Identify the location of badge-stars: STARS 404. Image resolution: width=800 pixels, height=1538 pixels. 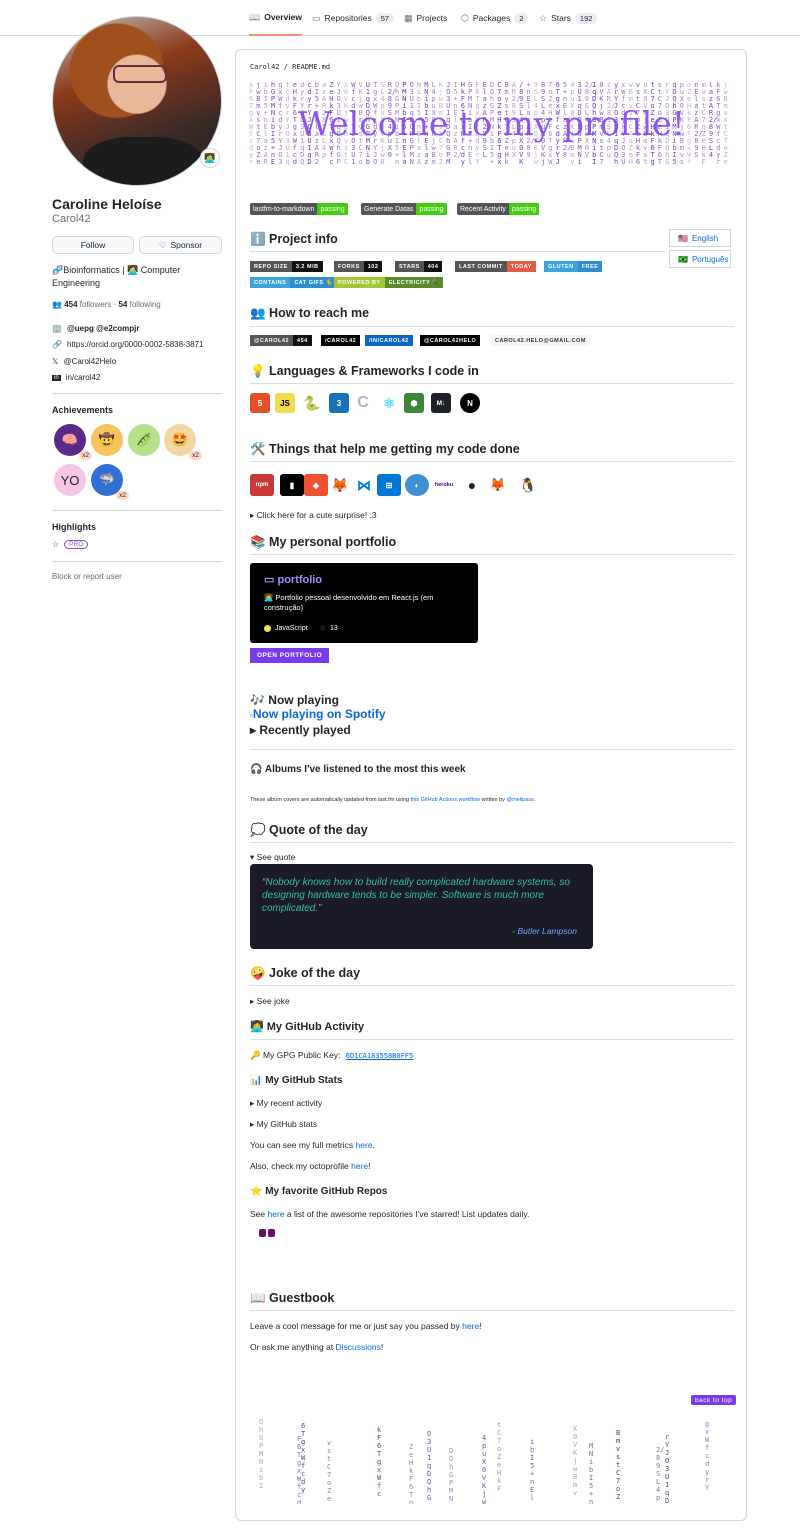
(419, 266).